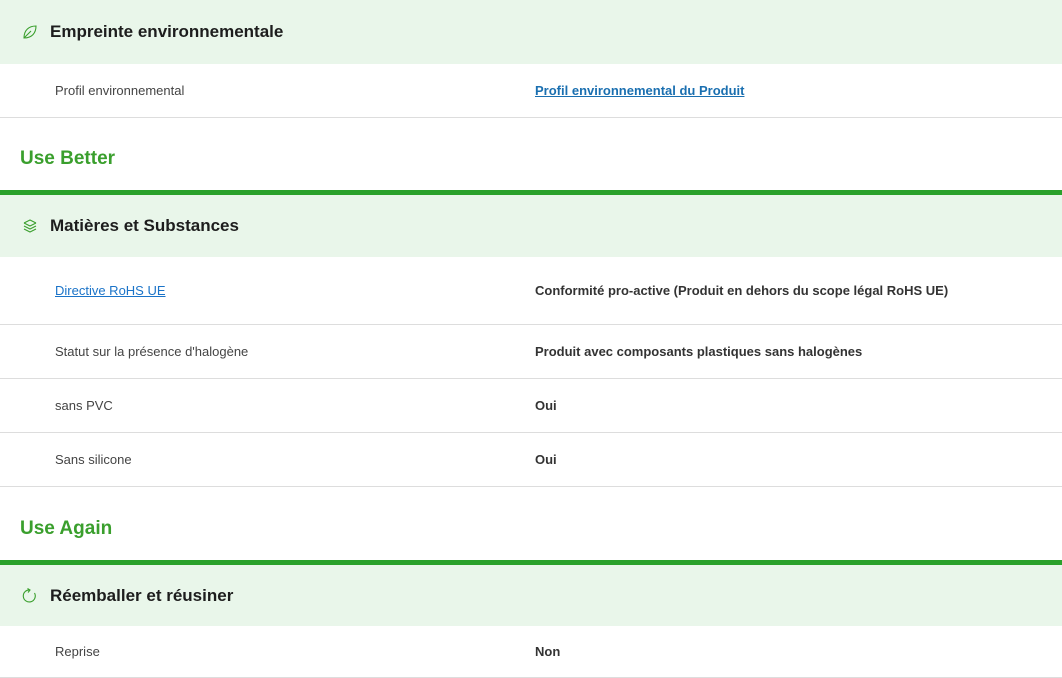 This screenshot has width=1062, height=678. Describe the element at coordinates (531, 460) in the screenshot. I see `table-row-silicone: Sans silicone Oui` at that location.